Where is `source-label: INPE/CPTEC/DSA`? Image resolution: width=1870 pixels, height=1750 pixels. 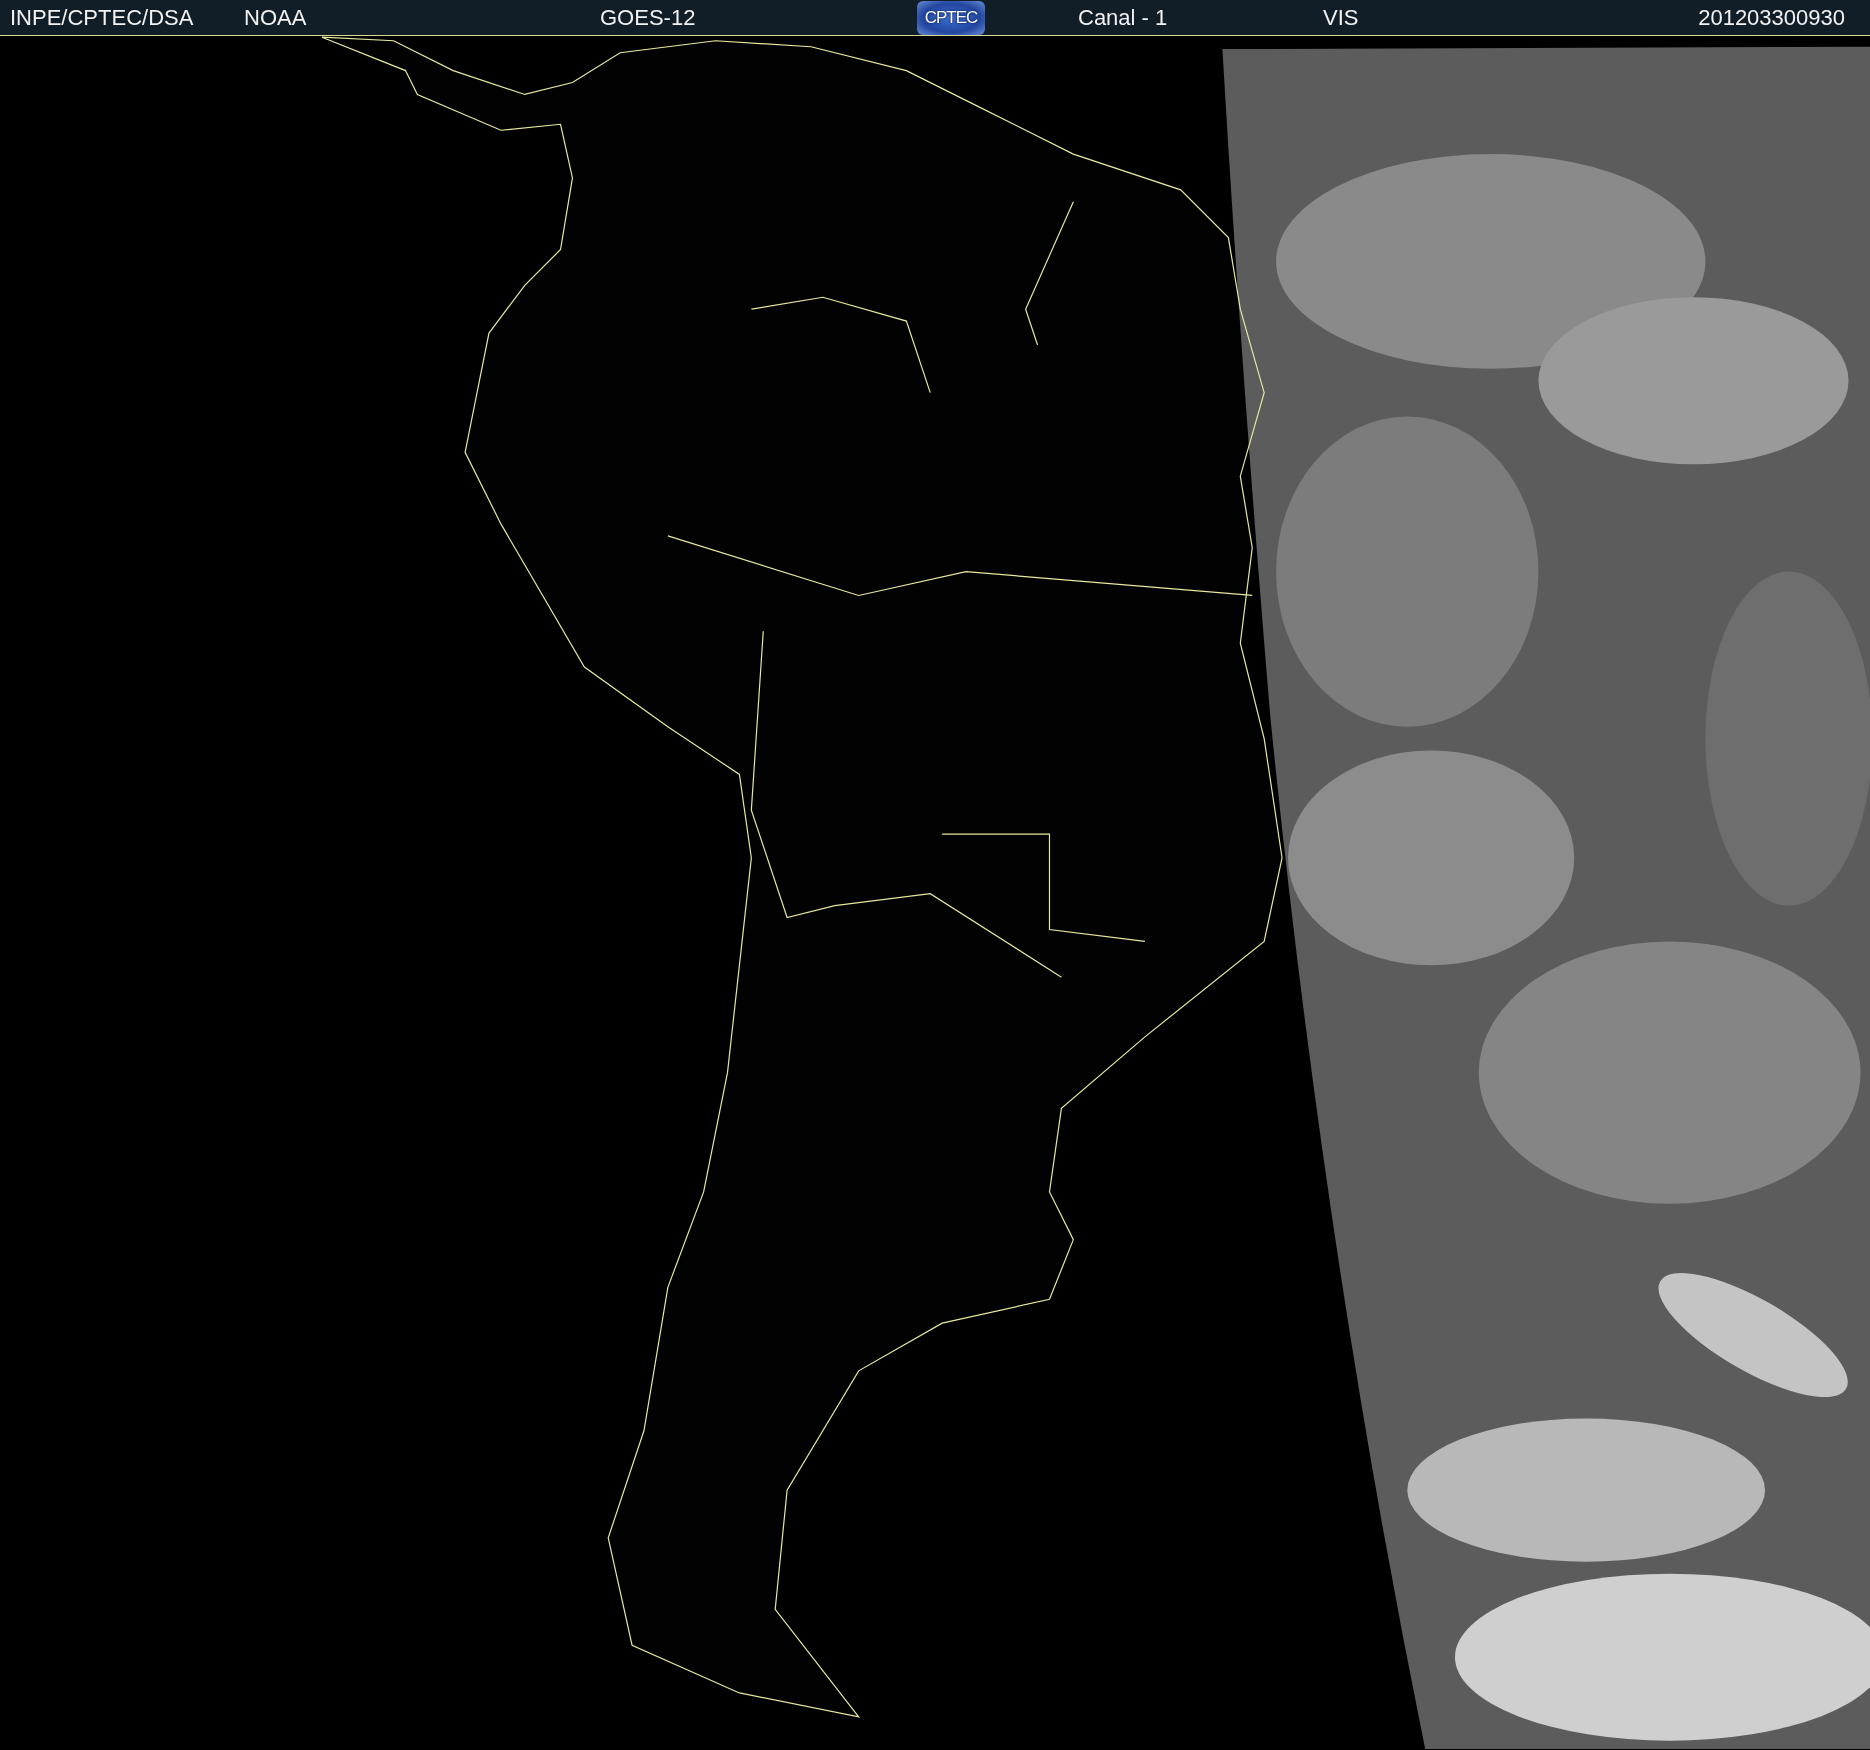 source-label: INPE/CPTEC/DSA is located at coordinates (102, 17).